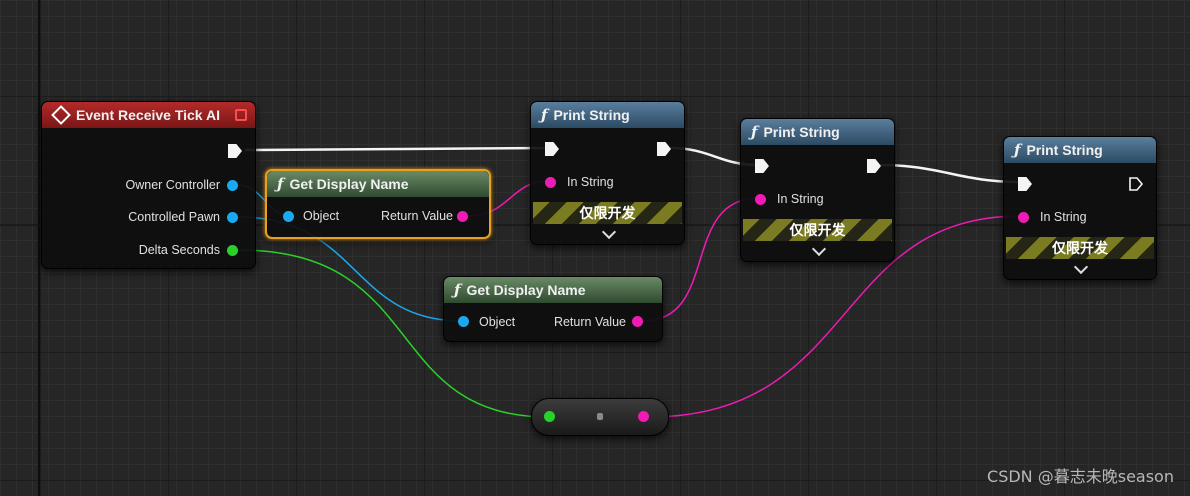 Image resolution: width=1190 pixels, height=496 pixels. What do you see at coordinates (61, 115) in the screenshot?
I see `event-diamond-icon` at bounding box center [61, 115].